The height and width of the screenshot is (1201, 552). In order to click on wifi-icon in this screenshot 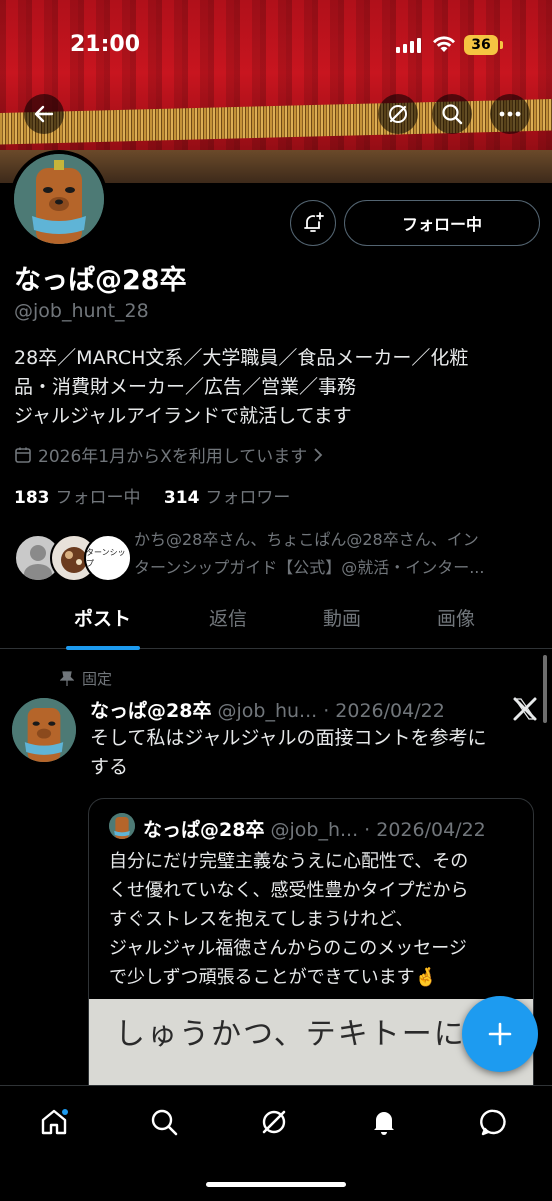, I will do `click(444, 44)`.